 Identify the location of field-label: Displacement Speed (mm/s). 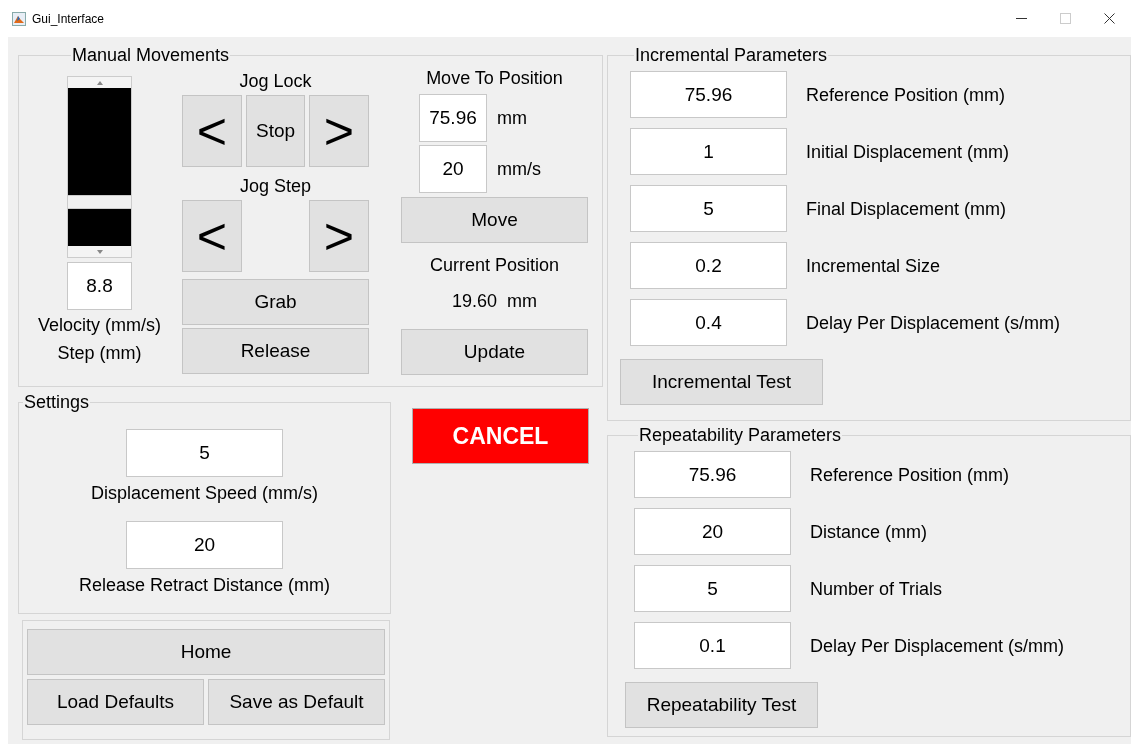
(204, 493).